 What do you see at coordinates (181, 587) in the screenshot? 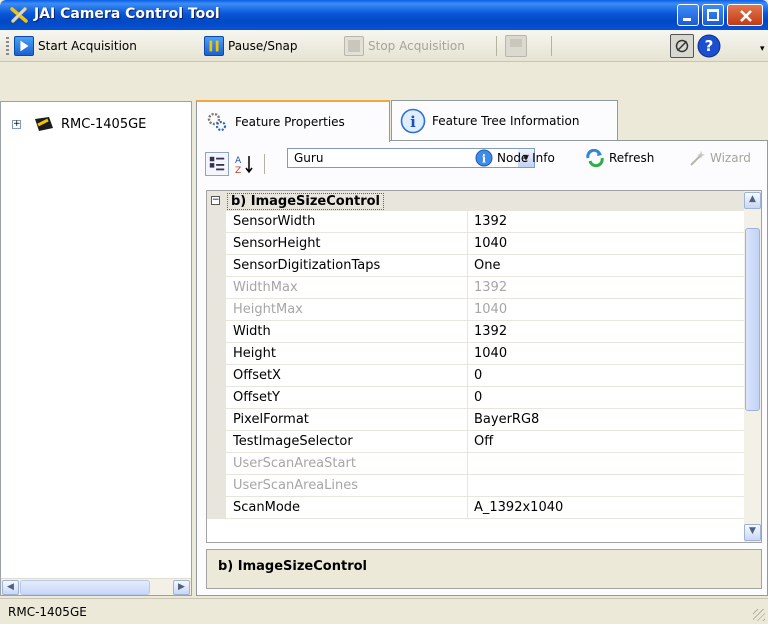
I see `scroll-right-icon: ▶` at bounding box center [181, 587].